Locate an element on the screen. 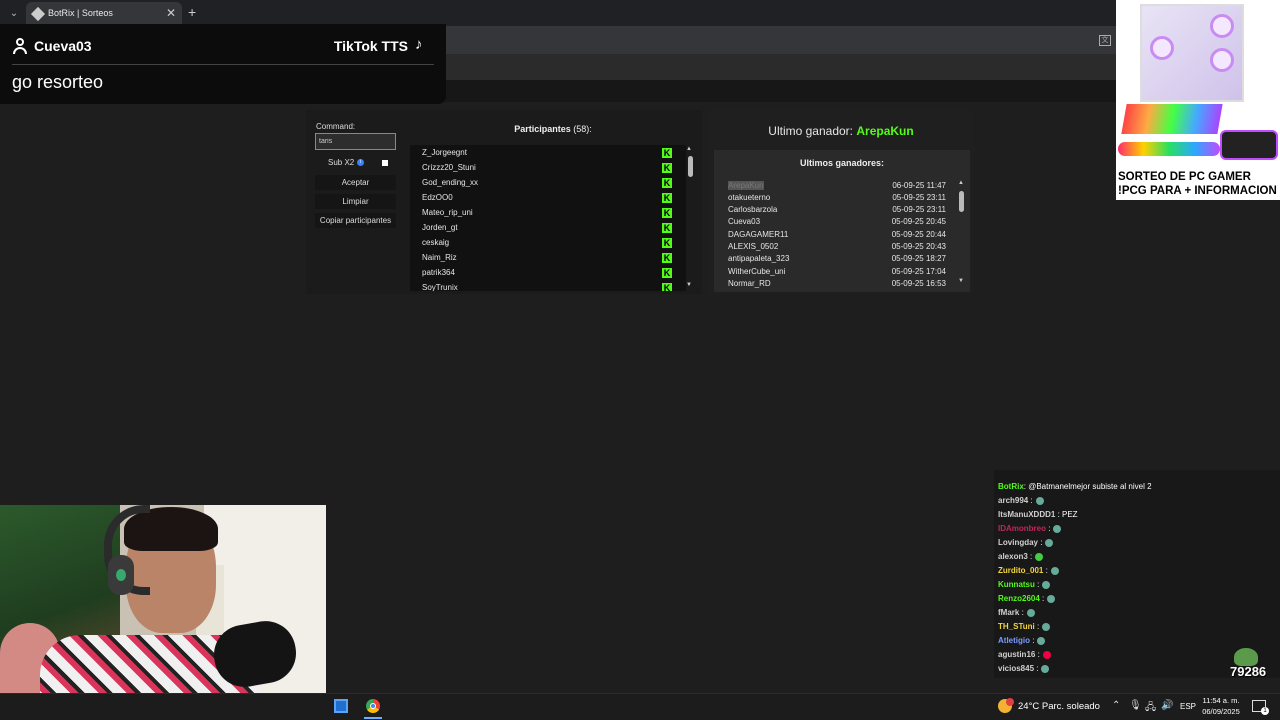  chat-username: Lovingday is located at coordinates (1018, 542).